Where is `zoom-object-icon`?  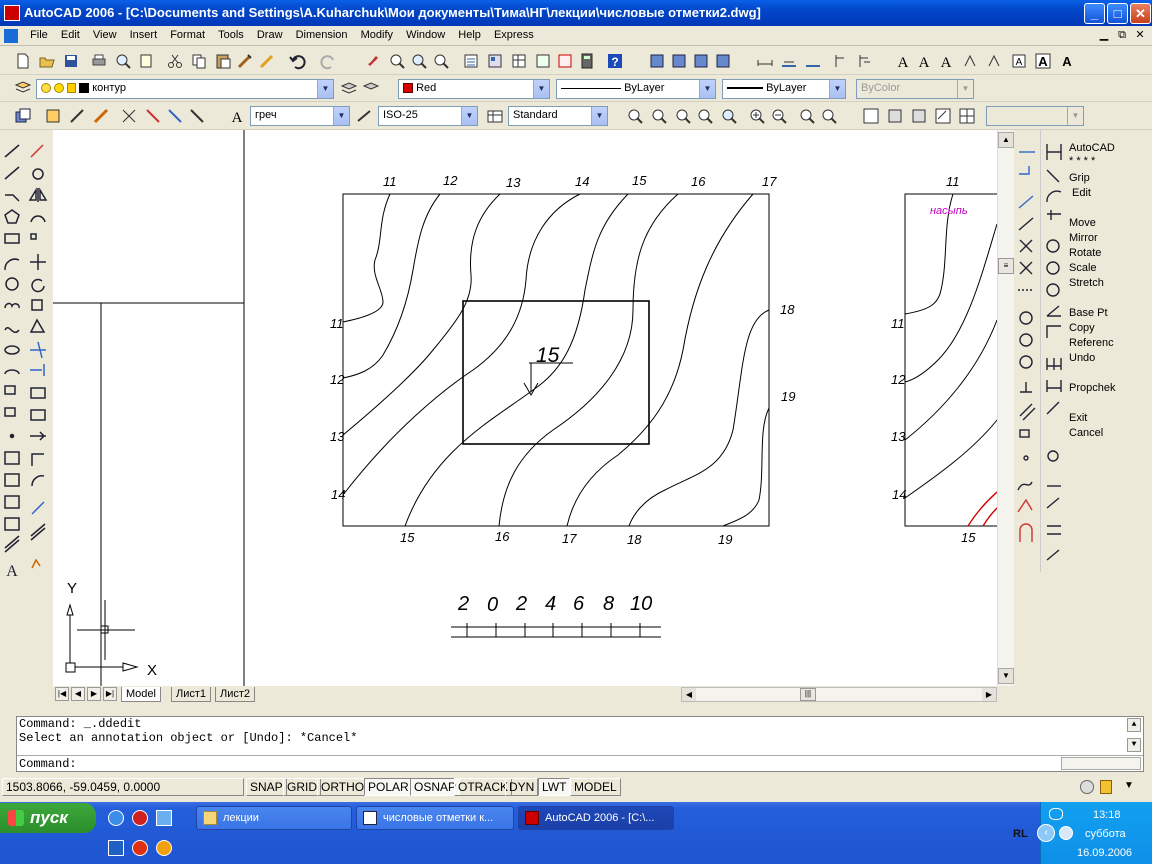
zoom-object-icon is located at coordinates (729, 116).